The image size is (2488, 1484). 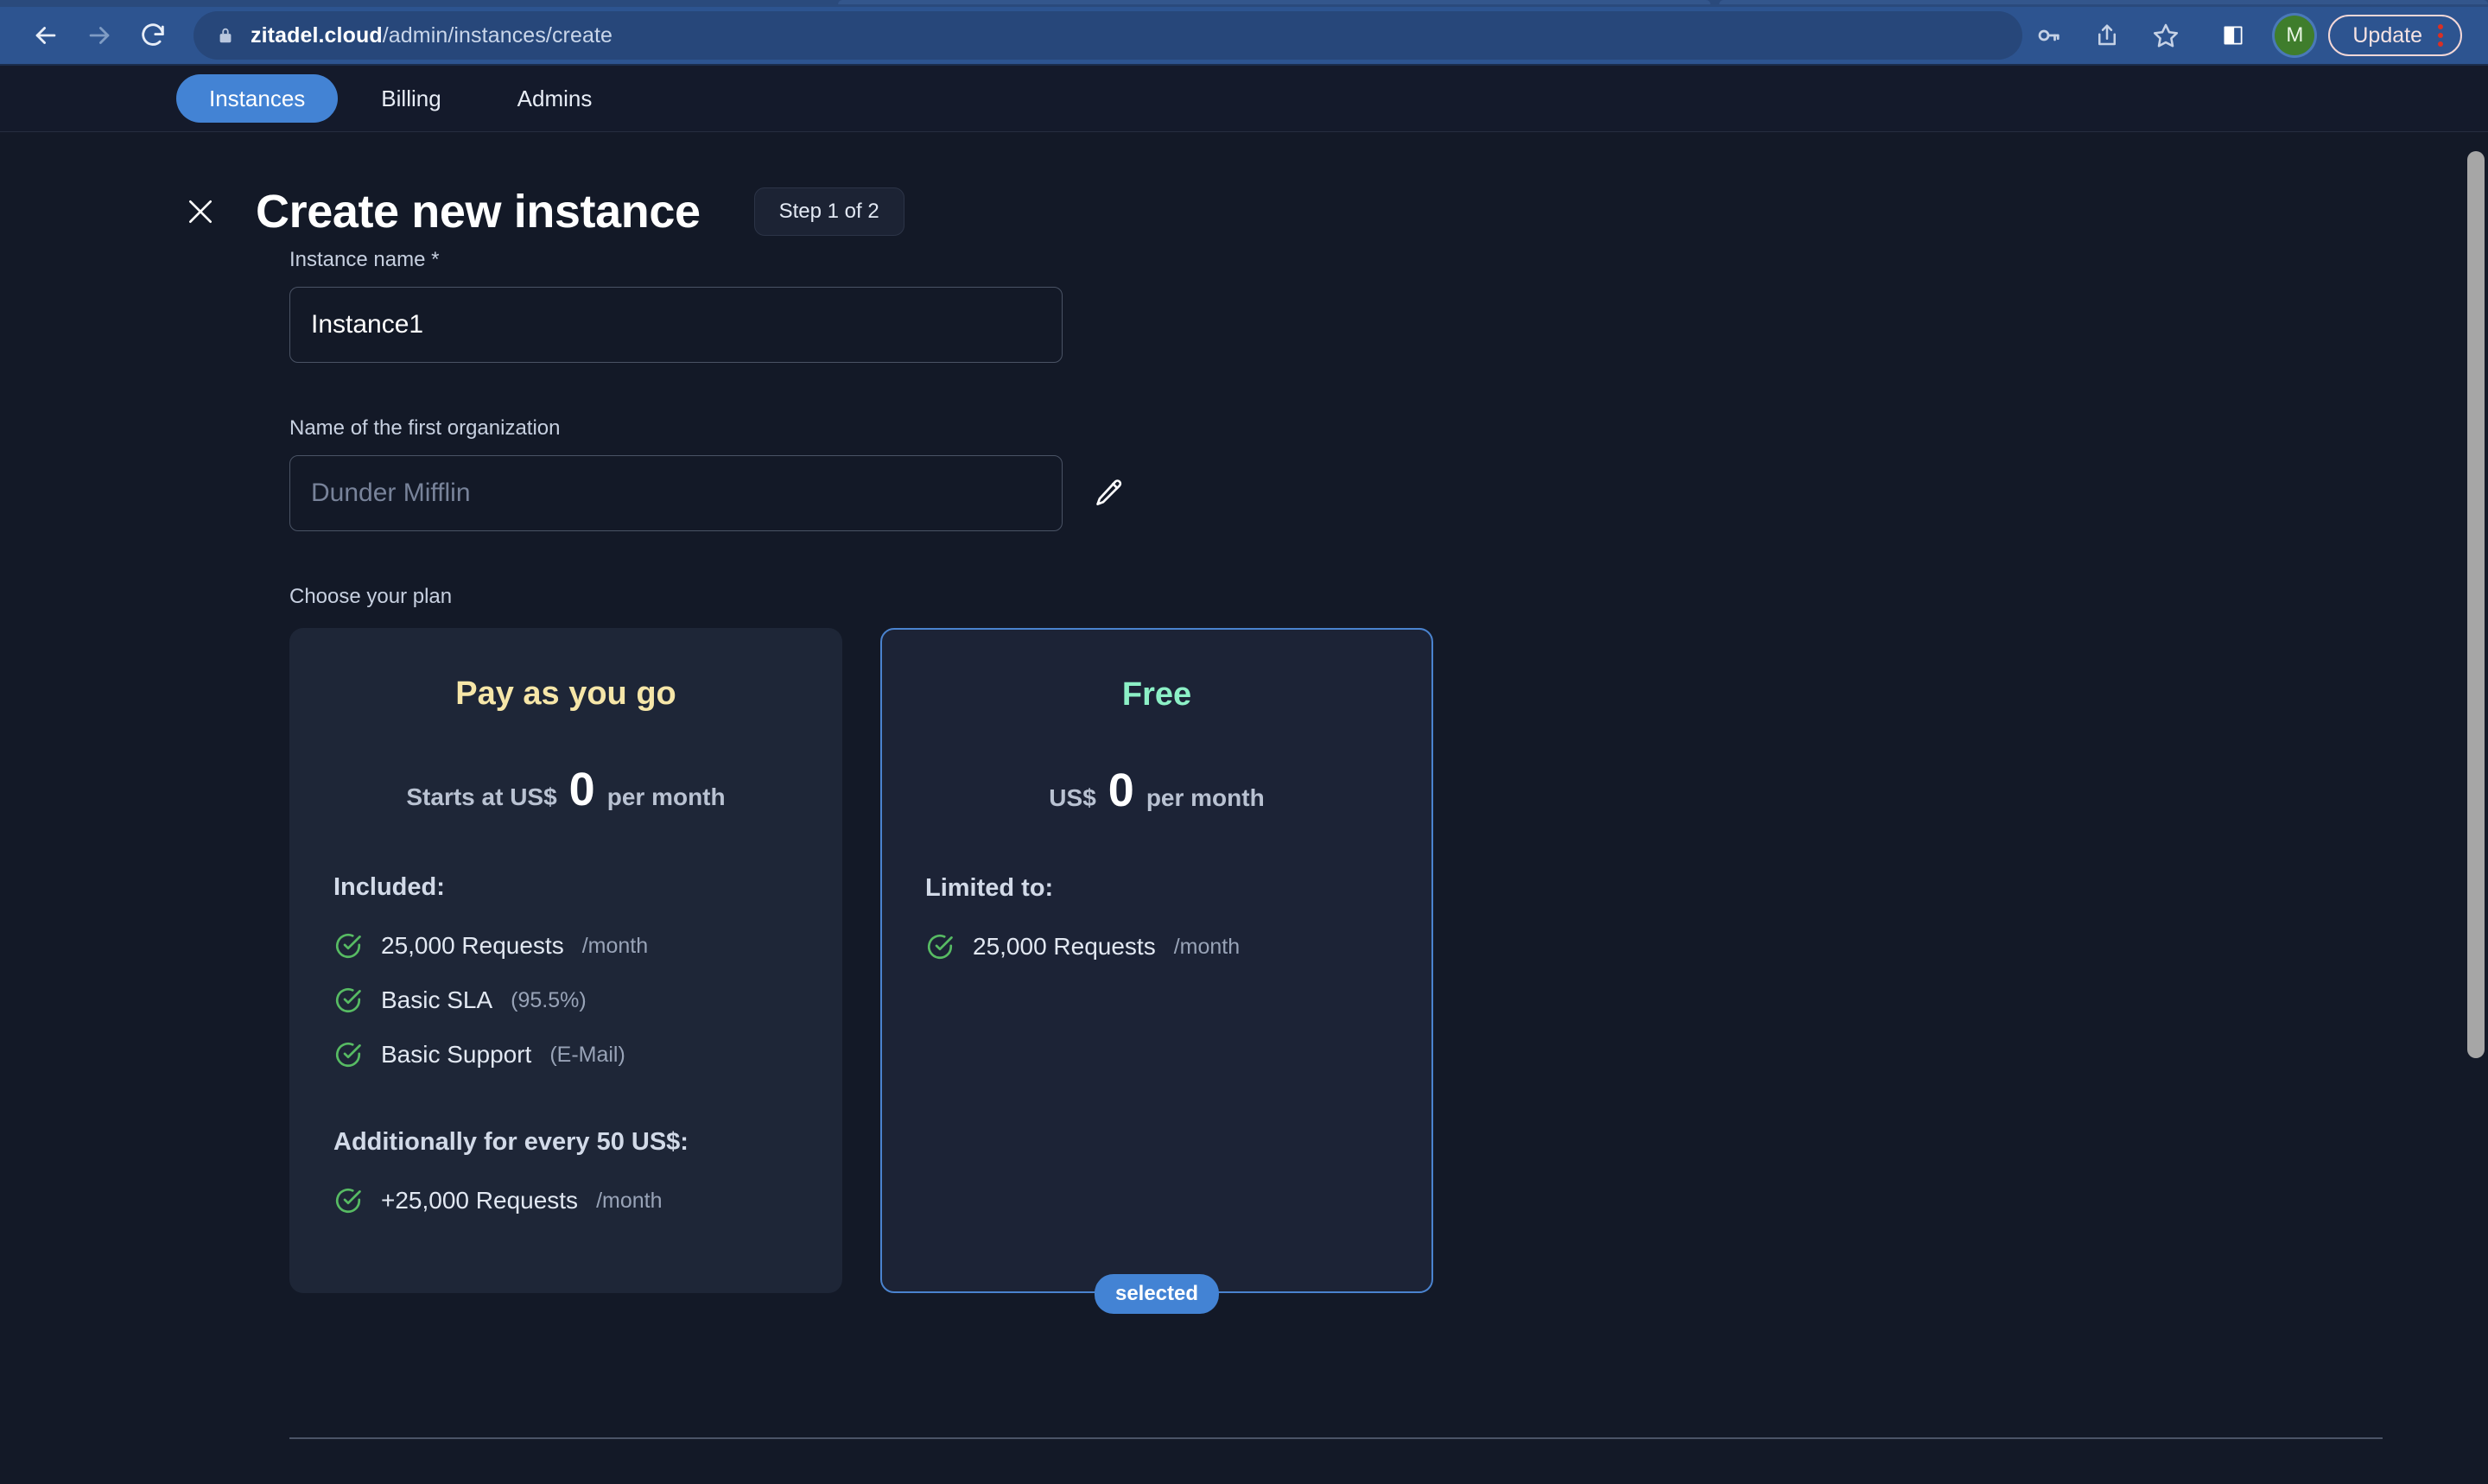 What do you see at coordinates (1072, 797) in the screenshot?
I see `price-prefix: US$` at bounding box center [1072, 797].